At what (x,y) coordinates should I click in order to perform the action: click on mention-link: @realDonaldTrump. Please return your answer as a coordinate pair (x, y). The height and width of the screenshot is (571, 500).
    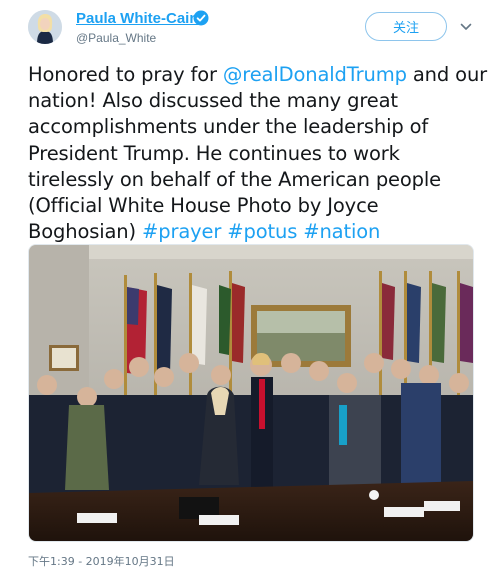
    Looking at the image, I should click on (315, 74).